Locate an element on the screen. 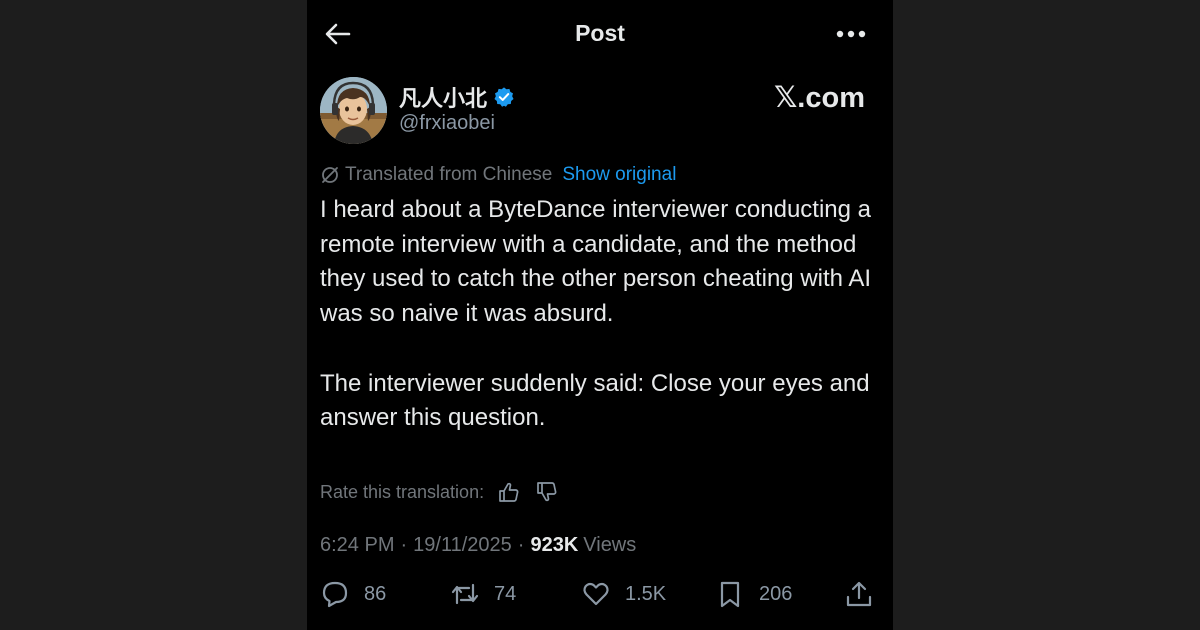 Image resolution: width=1200 pixels, height=630 pixels. translate-icon is located at coordinates (330, 175).